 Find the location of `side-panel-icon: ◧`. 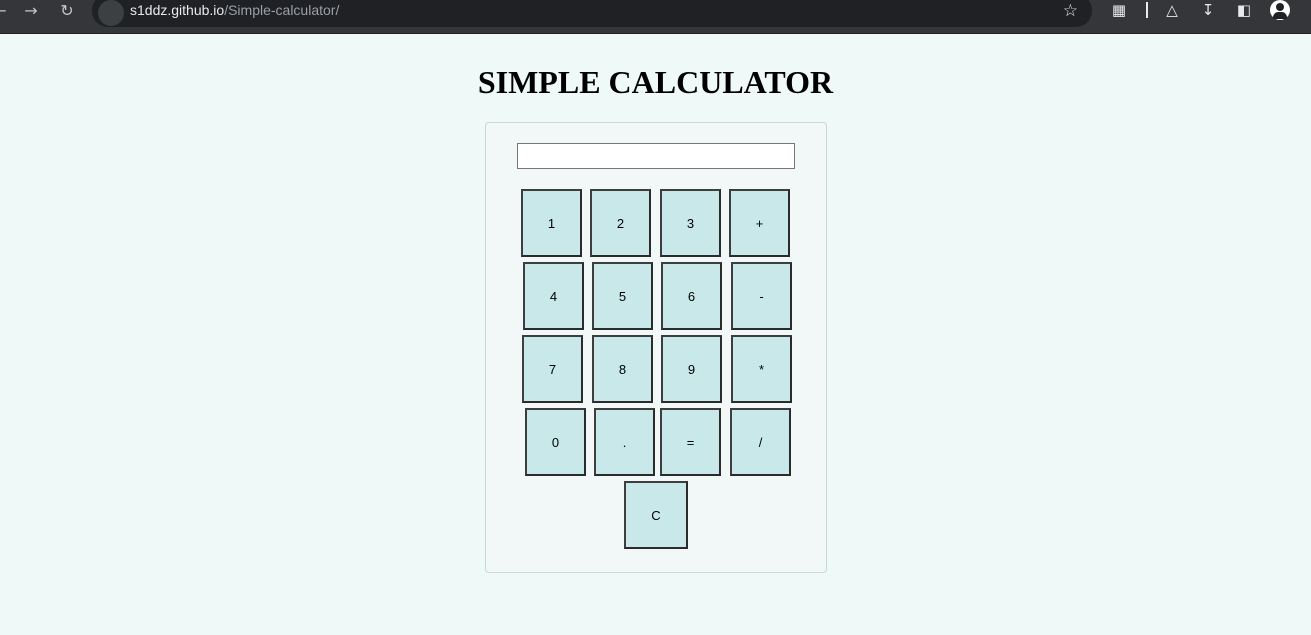

side-panel-icon: ◧ is located at coordinates (1244, 10).